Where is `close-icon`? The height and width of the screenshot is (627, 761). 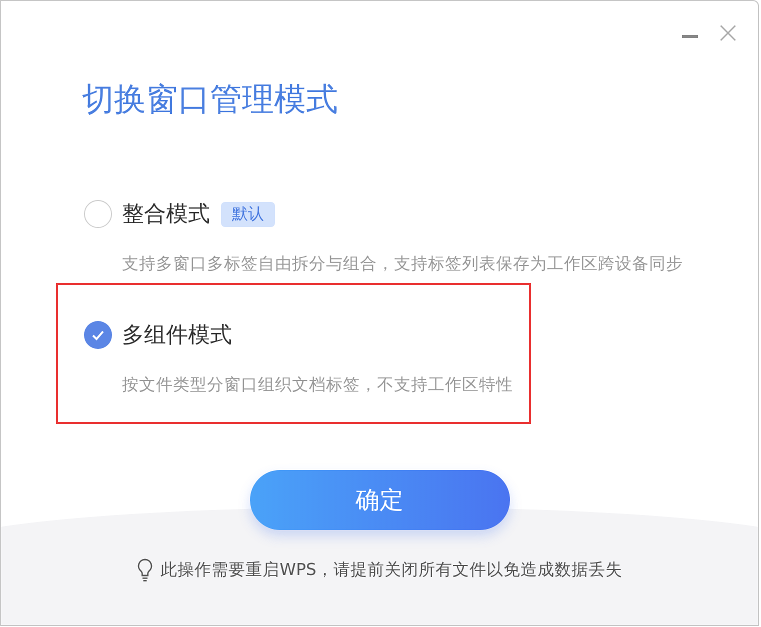 close-icon is located at coordinates (728, 33).